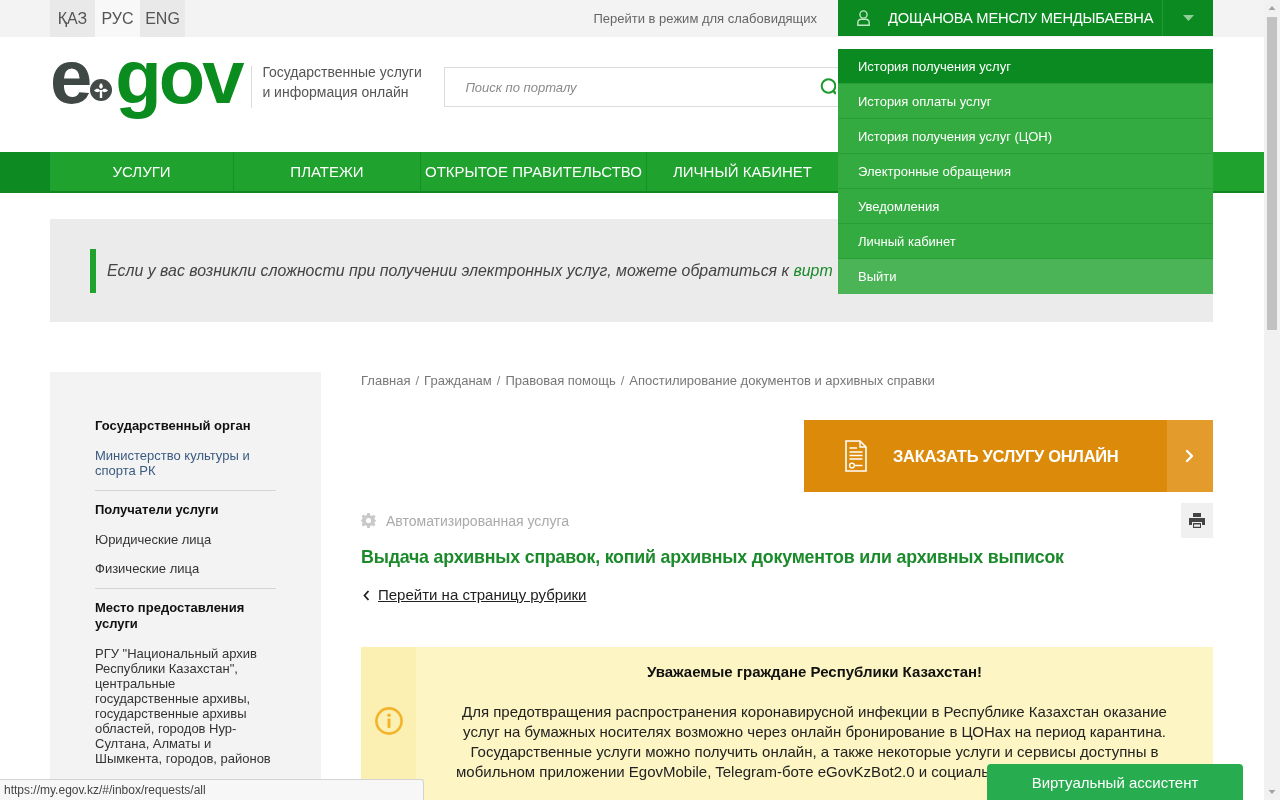 Image resolution: width=1280 pixels, height=800 pixels. I want to click on tagline: Государственные услуги и информация онлайн, so click(342, 82).